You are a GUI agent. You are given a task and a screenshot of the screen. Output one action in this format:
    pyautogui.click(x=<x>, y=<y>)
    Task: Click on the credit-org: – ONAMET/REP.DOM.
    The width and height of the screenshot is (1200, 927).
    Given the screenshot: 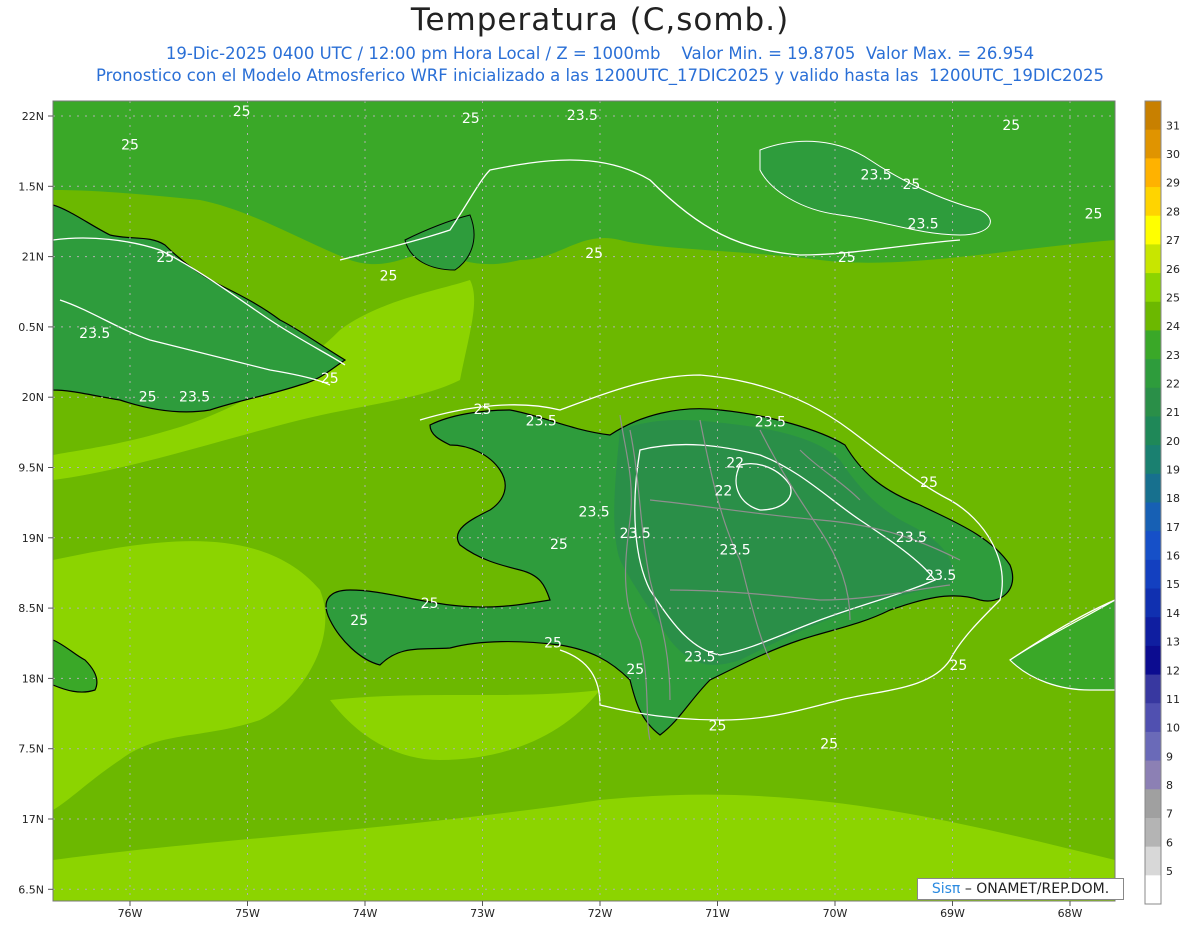 What is the action you would take?
    pyautogui.click(x=1037, y=889)
    